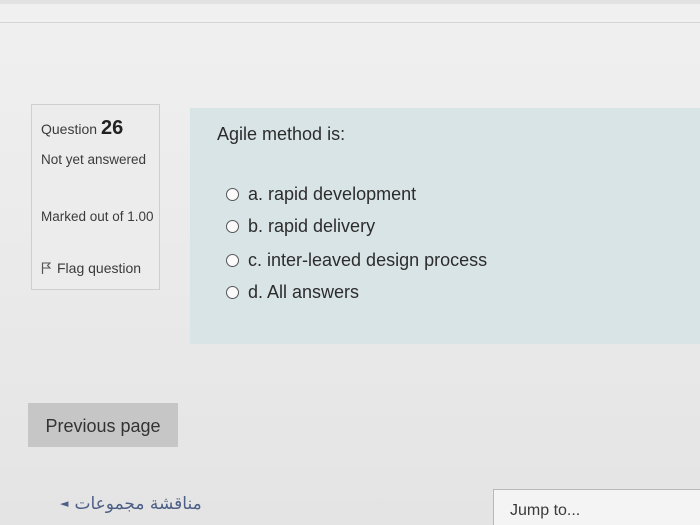 Image resolution: width=700 pixels, height=525 pixels. What do you see at coordinates (112, 128) in the screenshot?
I see `question-number: 26` at bounding box center [112, 128].